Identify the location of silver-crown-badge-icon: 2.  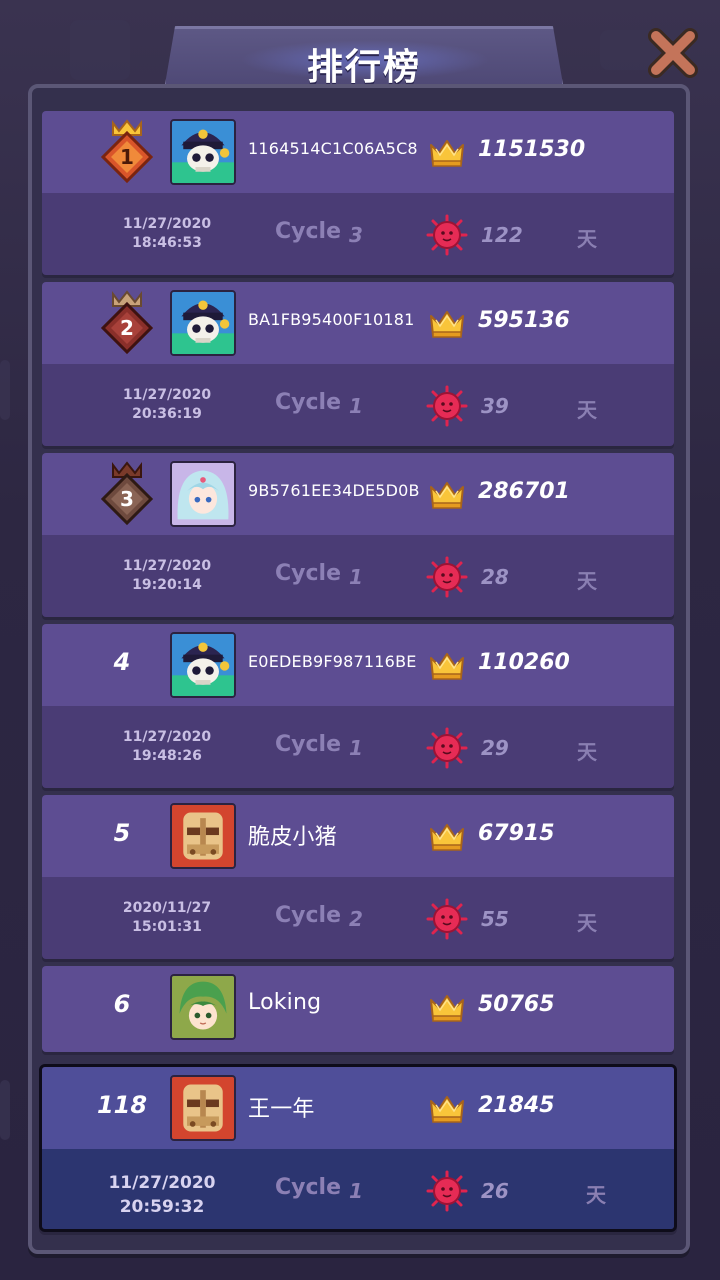
(127, 322).